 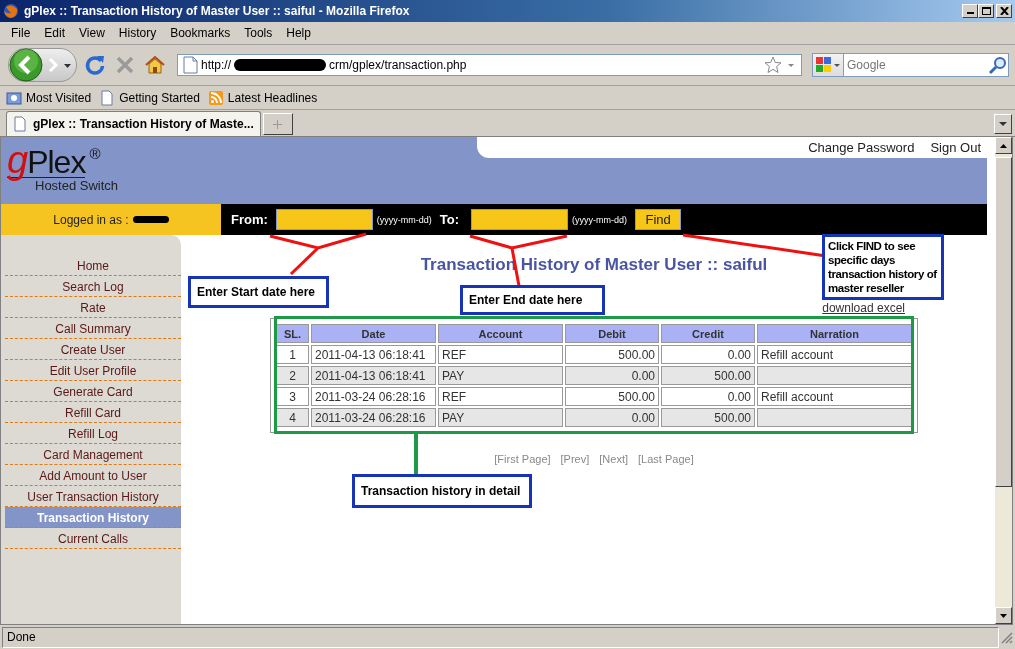 I want to click on status-text: Done, so click(x=500, y=637).